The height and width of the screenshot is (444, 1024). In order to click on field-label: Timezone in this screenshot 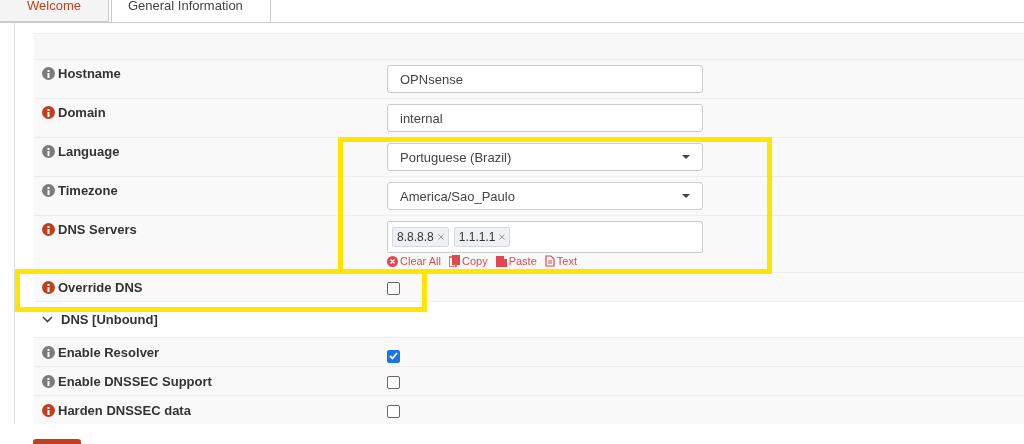, I will do `click(88, 190)`.